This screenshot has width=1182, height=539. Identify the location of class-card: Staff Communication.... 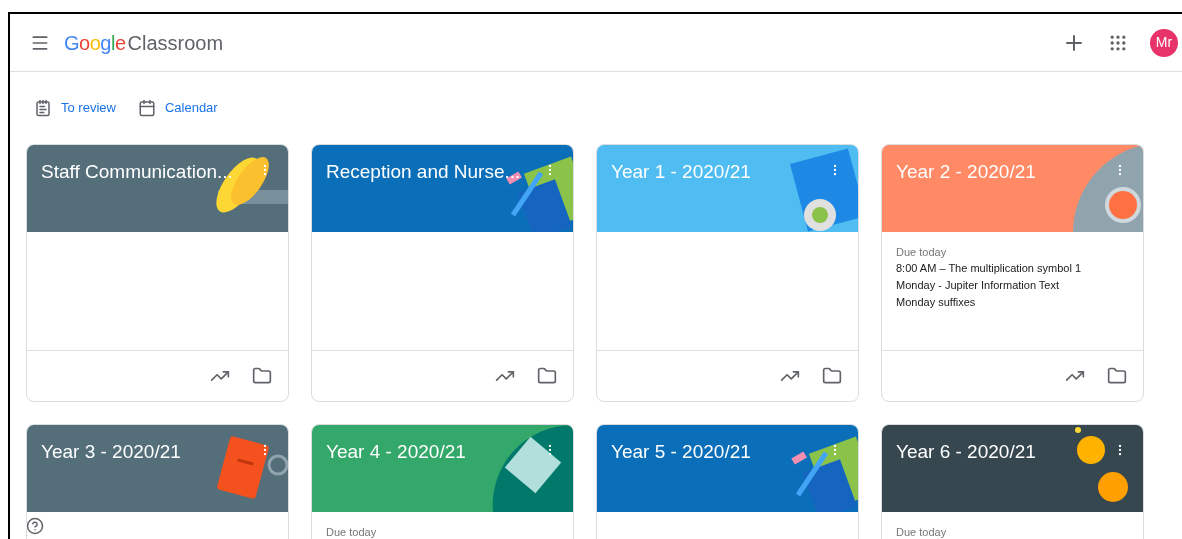
(157, 273).